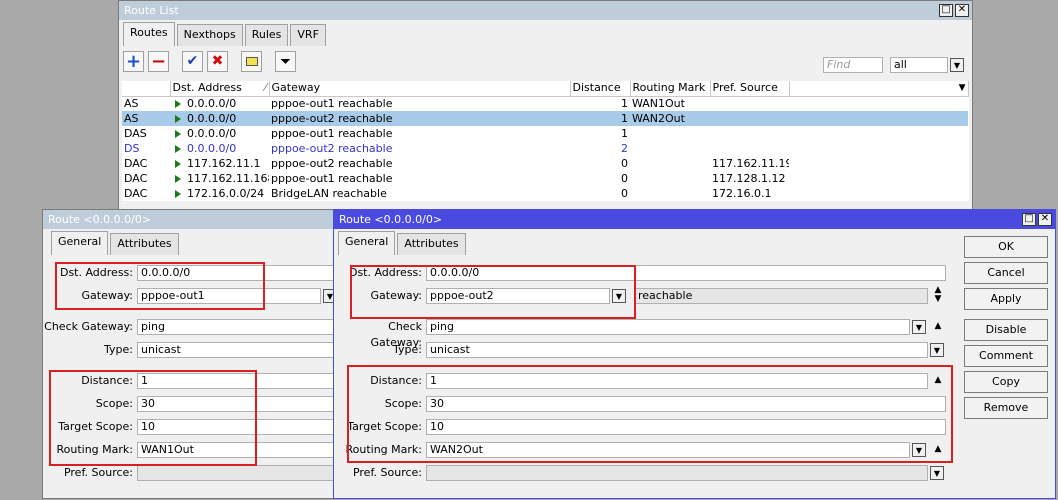  What do you see at coordinates (1006, 299) in the screenshot?
I see `apply-button: Apply` at bounding box center [1006, 299].